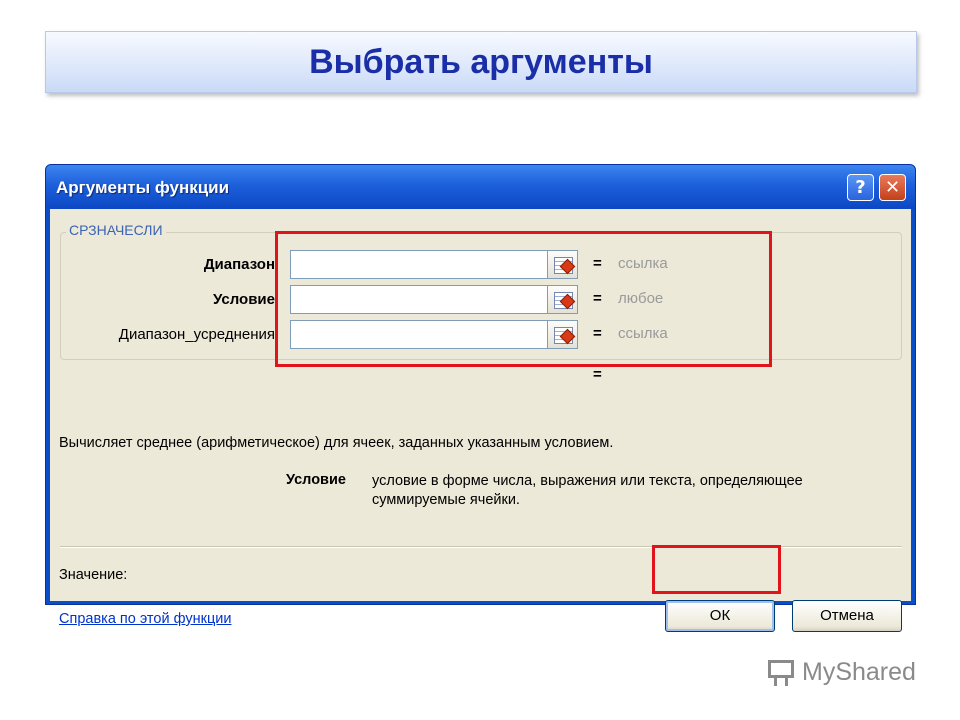  I want to click on arg-label-criteria: Условие, so click(243, 299).